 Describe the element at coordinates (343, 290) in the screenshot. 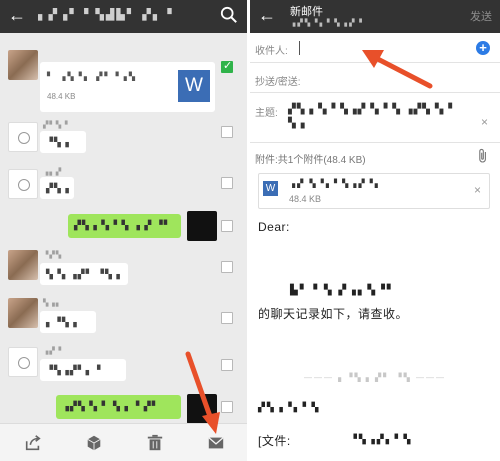

I see `body-blurred-line: ▙▘▝ ▚ ▞▗▖▚▝▘` at that location.